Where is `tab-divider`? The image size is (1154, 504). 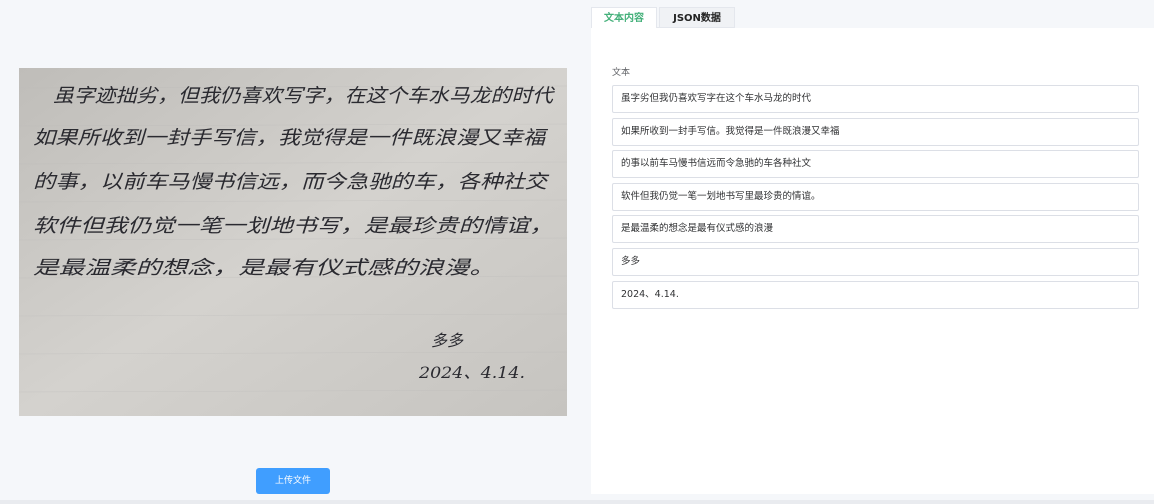 tab-divider is located at coordinates (696, 27).